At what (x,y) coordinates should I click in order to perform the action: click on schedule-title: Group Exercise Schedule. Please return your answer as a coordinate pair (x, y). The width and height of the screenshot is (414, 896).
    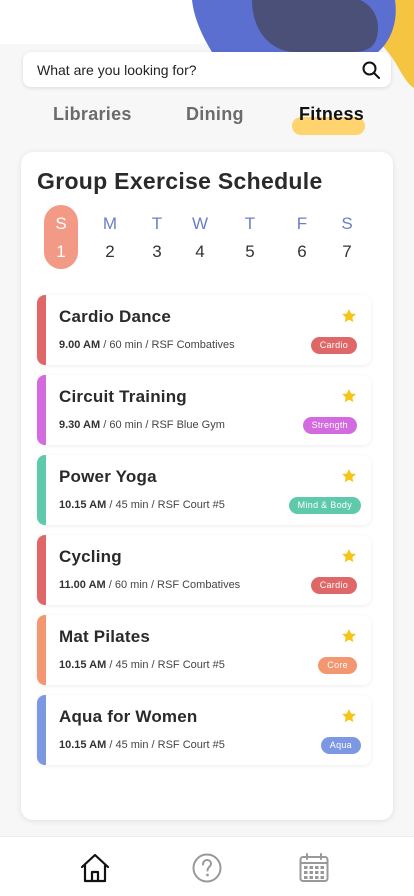
    Looking at the image, I should click on (180, 181).